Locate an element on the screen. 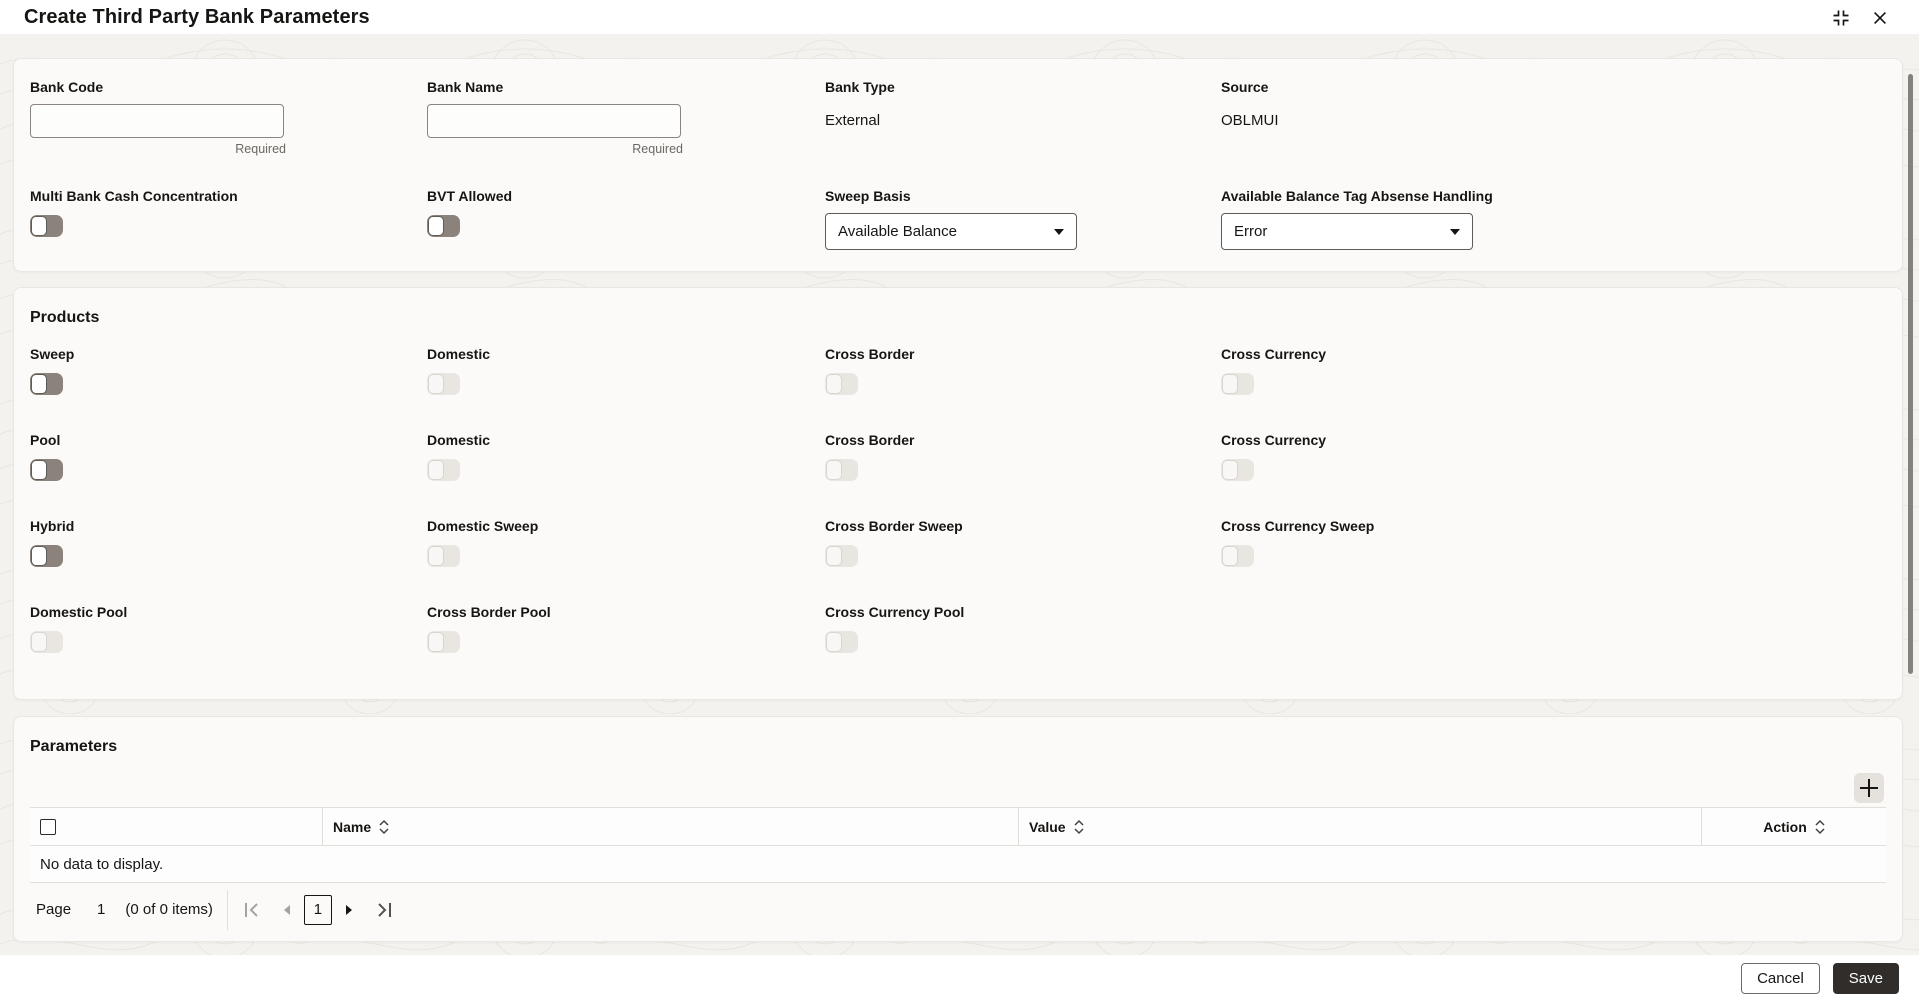  source-label: Source is located at coordinates (1245, 87).